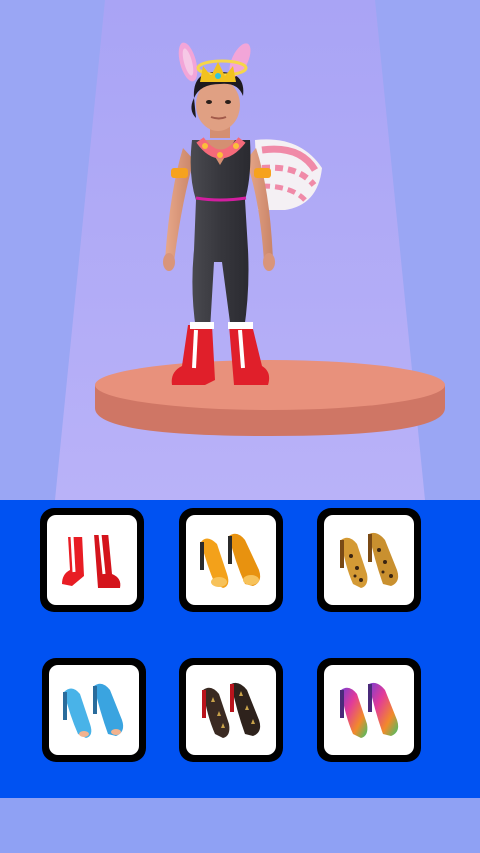 This screenshot has height=853, width=480. I want to click on shoe-option-leopard-pumps: leopard-pumps, so click(369, 560).